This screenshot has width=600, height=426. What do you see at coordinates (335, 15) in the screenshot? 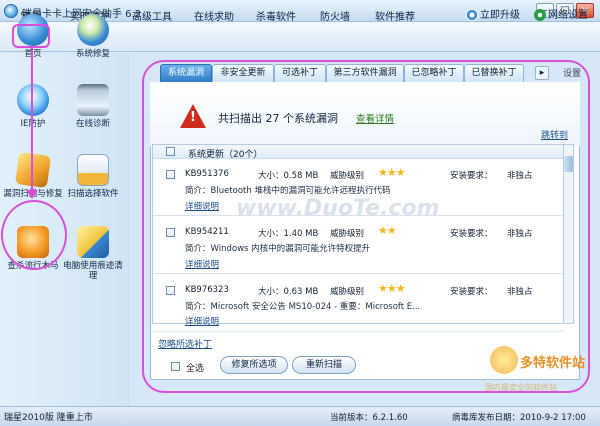
I see `menu-firewall: 防火墙` at bounding box center [335, 15].